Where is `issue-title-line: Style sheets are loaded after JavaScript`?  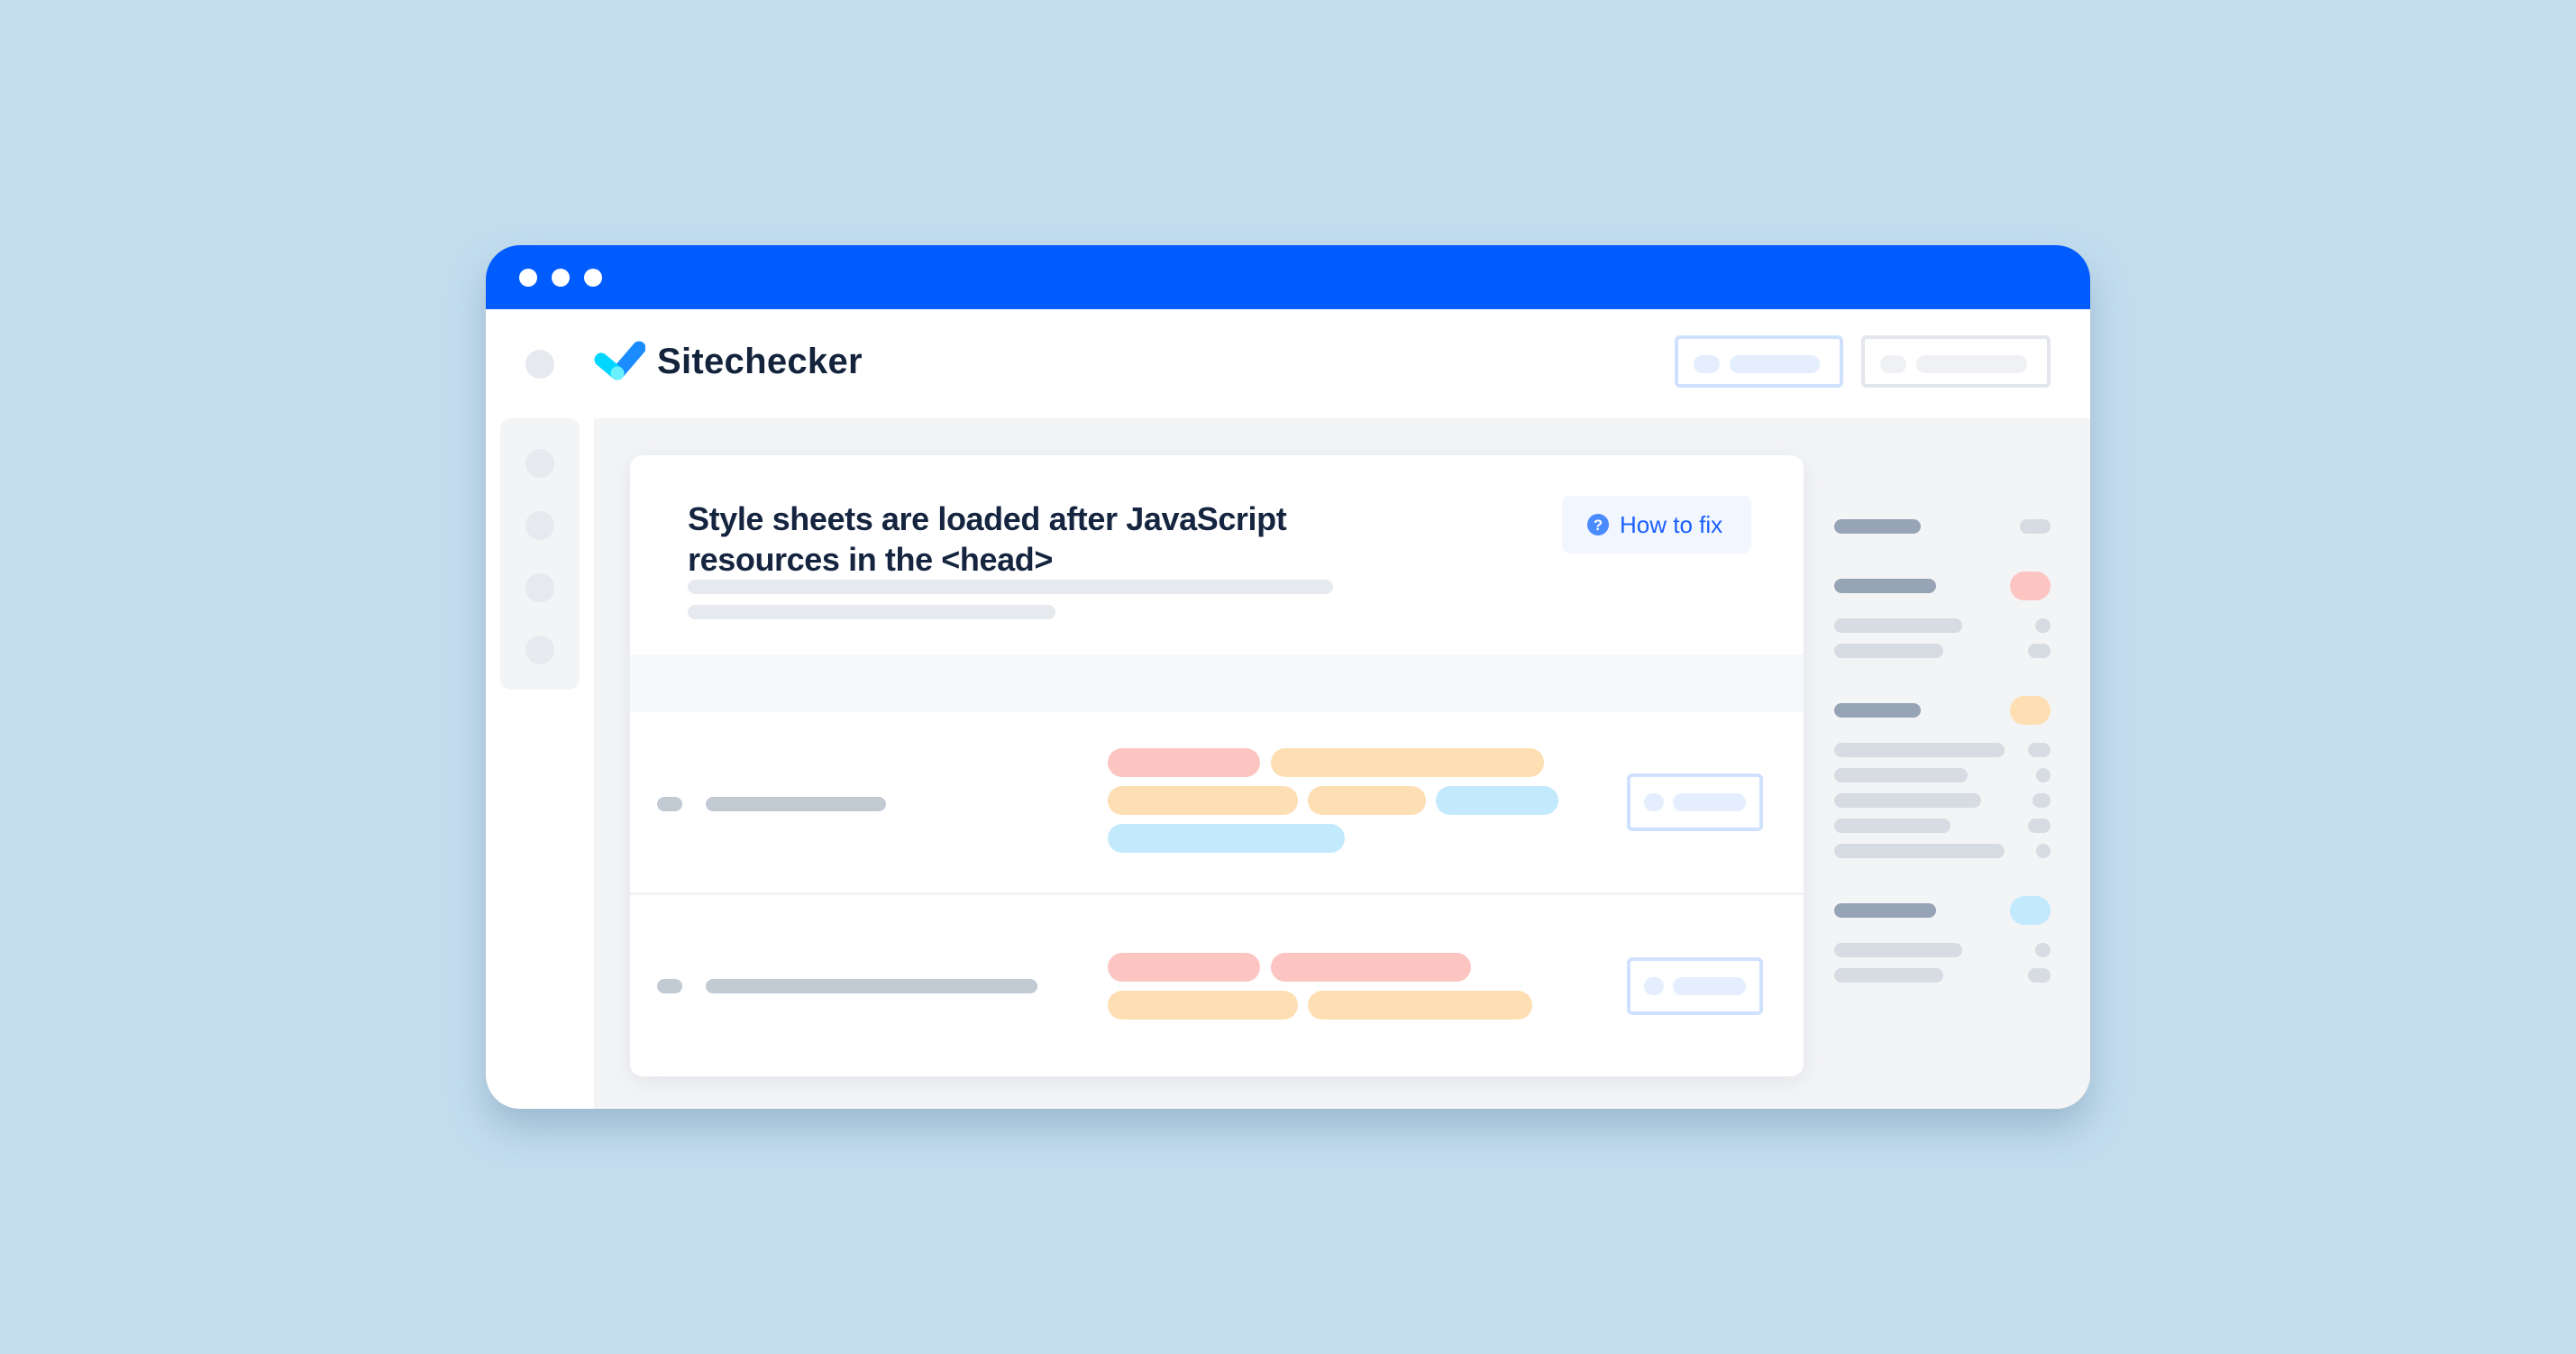 issue-title-line: Style sheets are loaded after JavaScript is located at coordinates (987, 518).